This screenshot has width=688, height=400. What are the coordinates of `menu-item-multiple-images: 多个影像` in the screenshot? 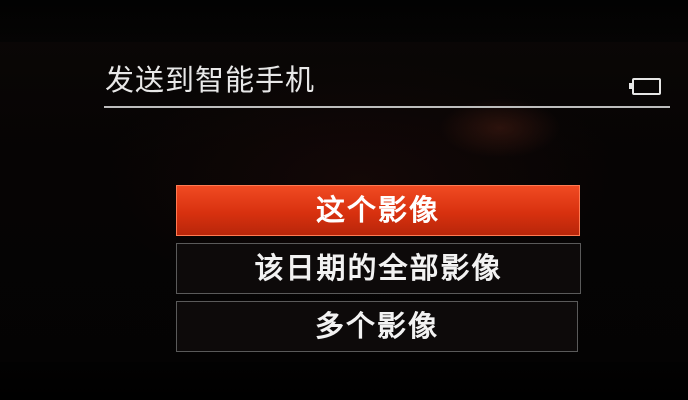 It's located at (377, 326).